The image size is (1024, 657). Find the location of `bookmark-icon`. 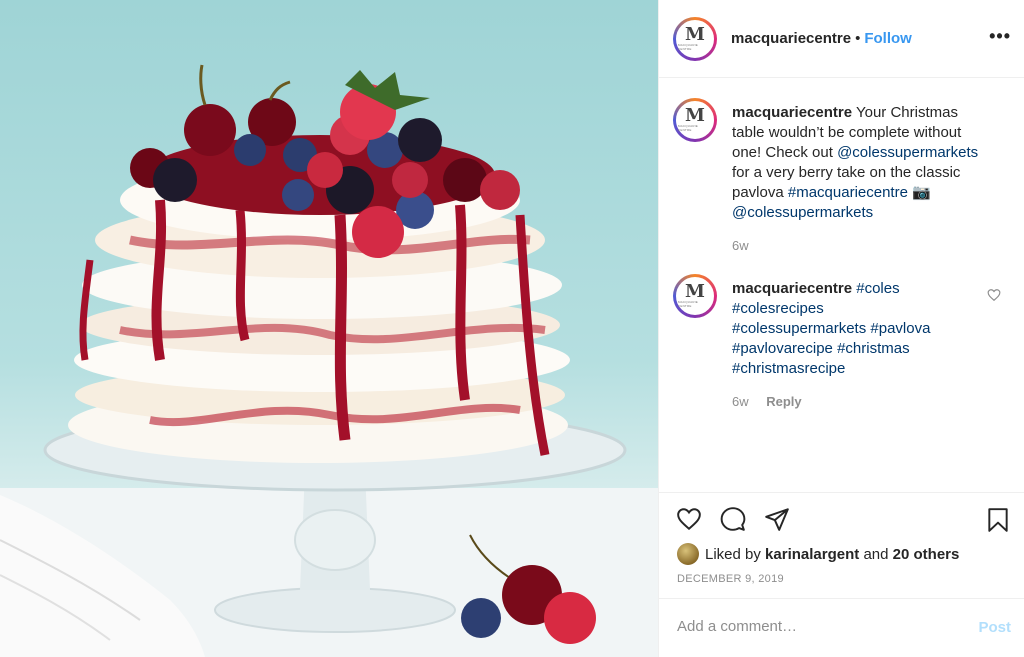

bookmark-icon is located at coordinates (998, 520).